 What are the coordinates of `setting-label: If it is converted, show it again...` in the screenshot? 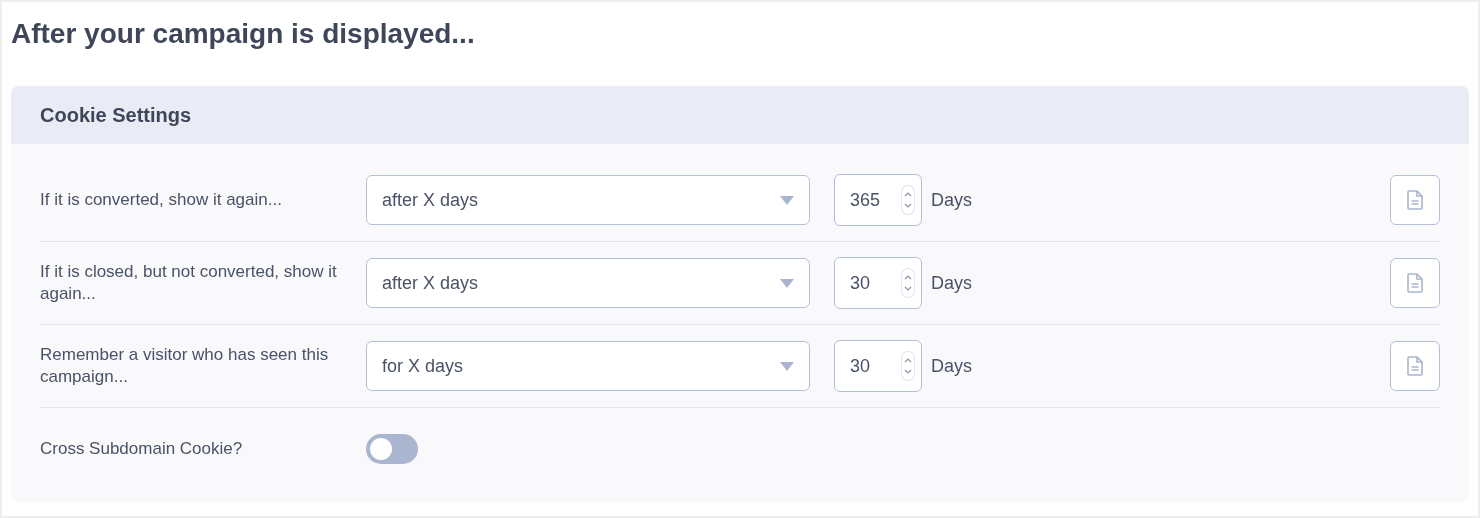 It's located at (161, 200).